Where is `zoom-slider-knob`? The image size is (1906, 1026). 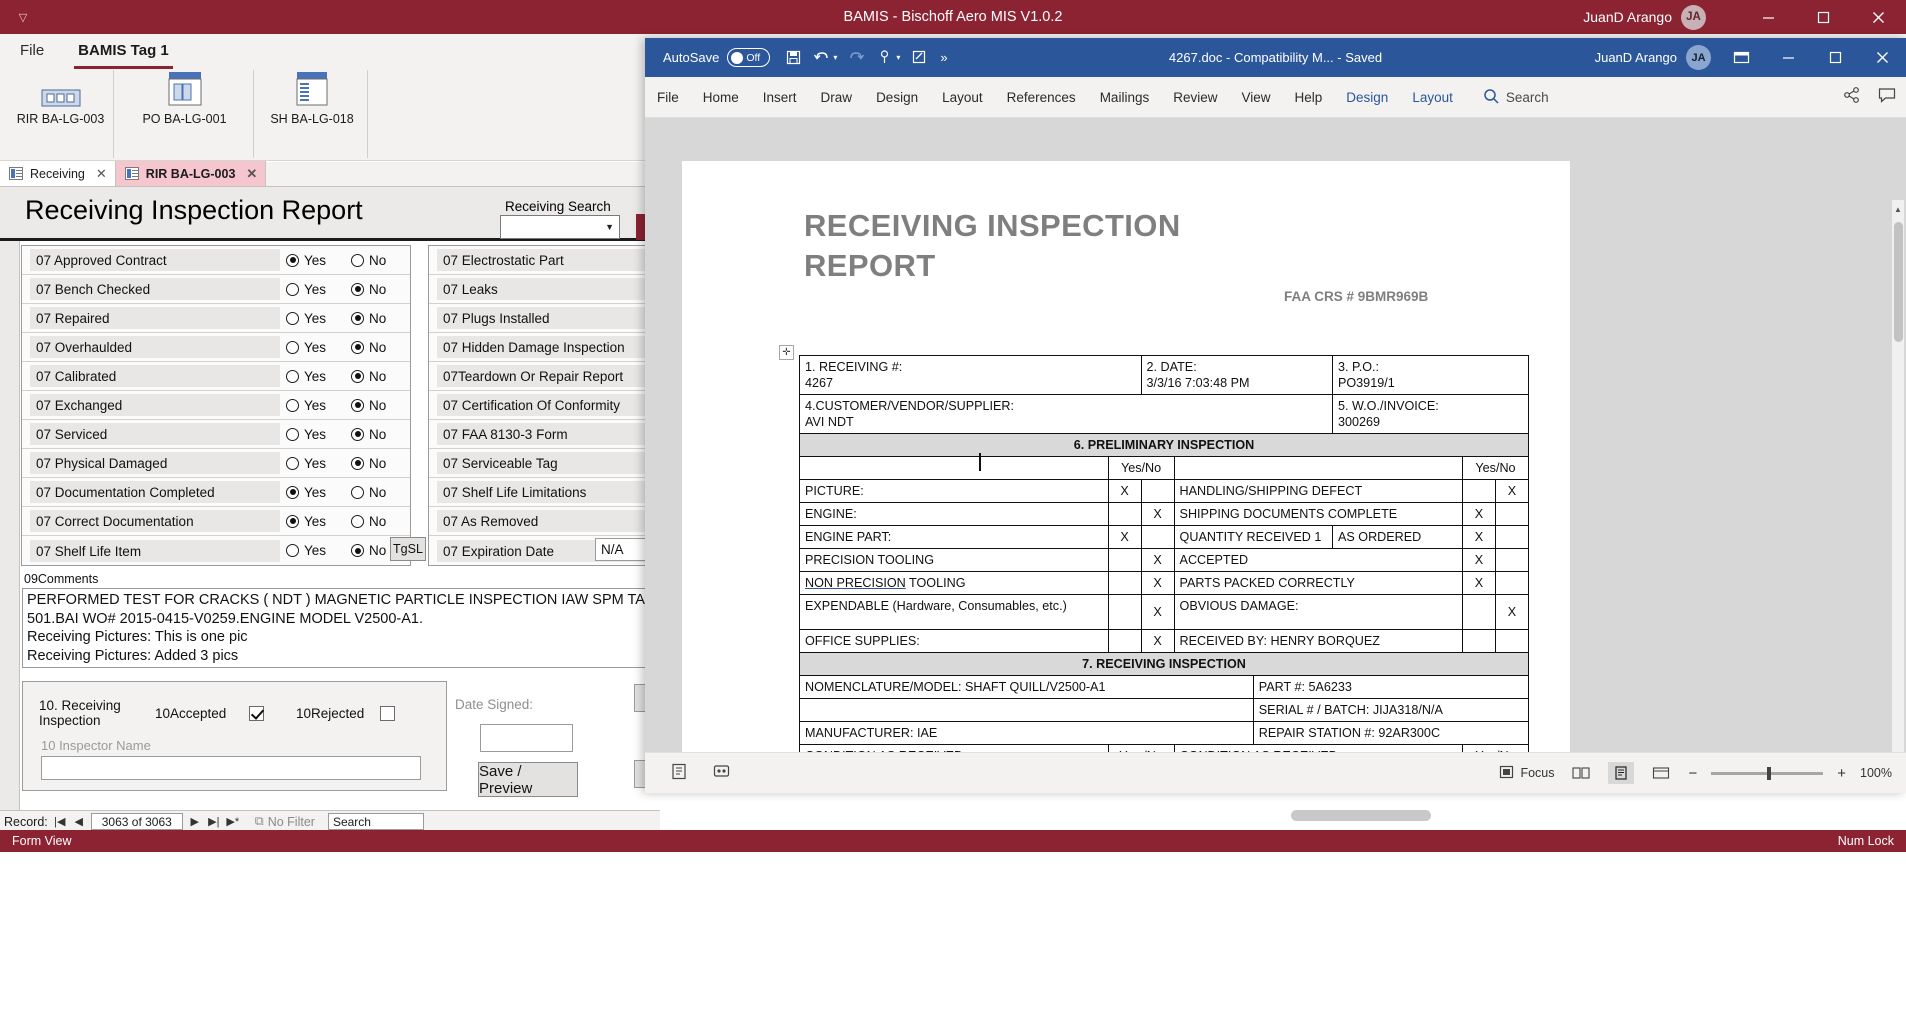 zoom-slider-knob is located at coordinates (1769, 773).